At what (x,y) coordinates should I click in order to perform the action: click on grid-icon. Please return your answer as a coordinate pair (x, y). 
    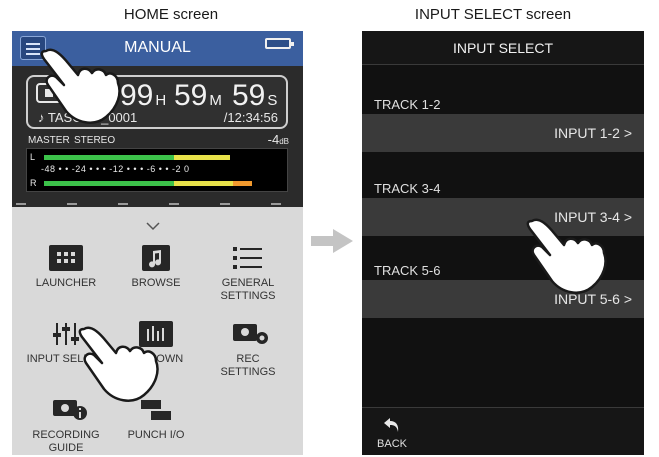
    Looking at the image, I should click on (66, 258).